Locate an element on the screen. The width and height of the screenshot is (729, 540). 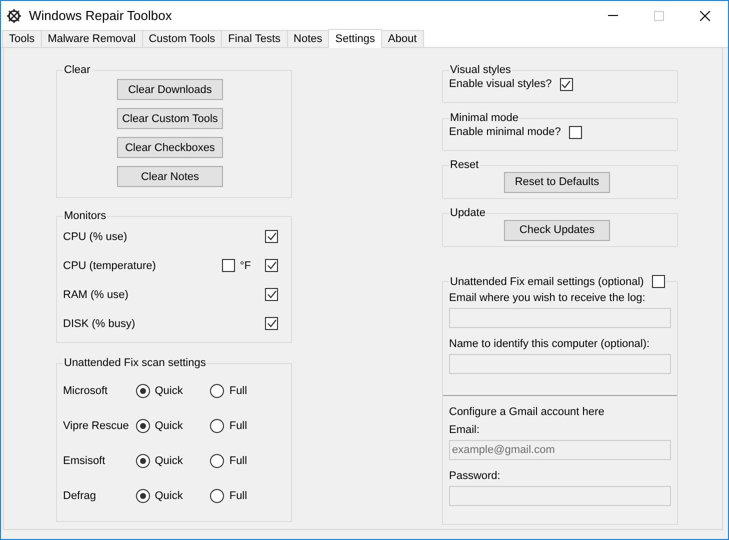
group-title: Reset is located at coordinates (464, 165).